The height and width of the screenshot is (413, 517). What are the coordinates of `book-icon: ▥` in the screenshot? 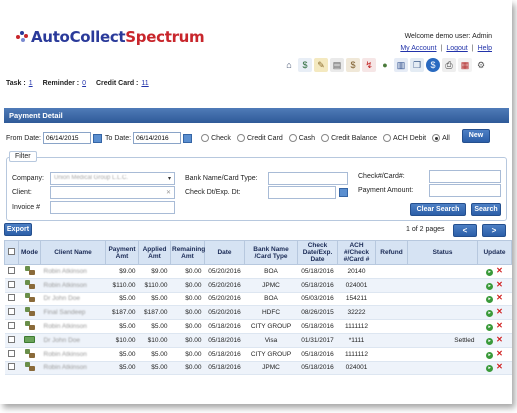 It's located at (401, 65).